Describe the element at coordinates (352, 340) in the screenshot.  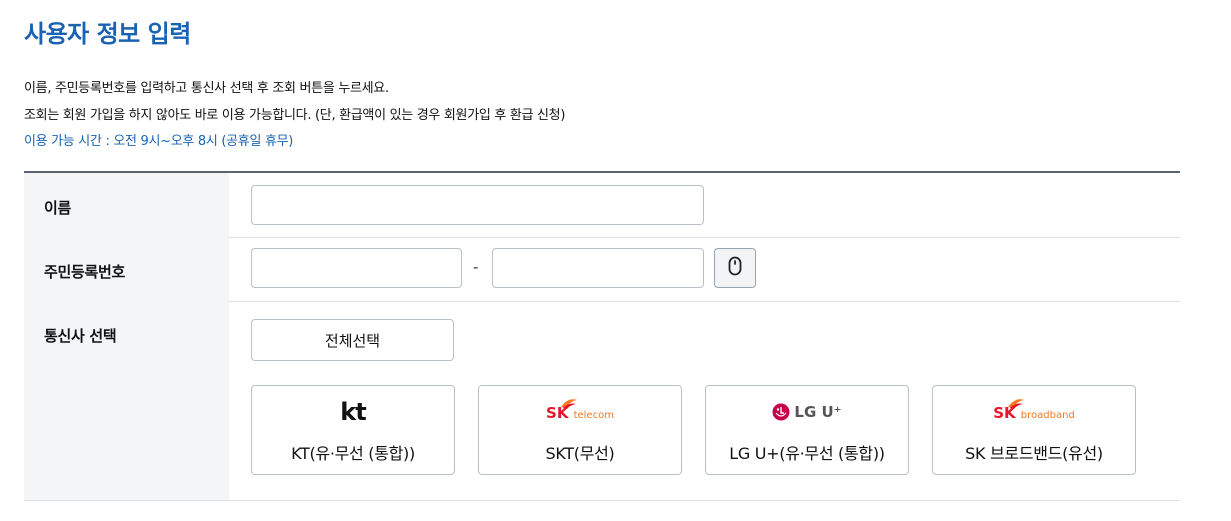
I see `select-all-button: 전체선택` at that location.